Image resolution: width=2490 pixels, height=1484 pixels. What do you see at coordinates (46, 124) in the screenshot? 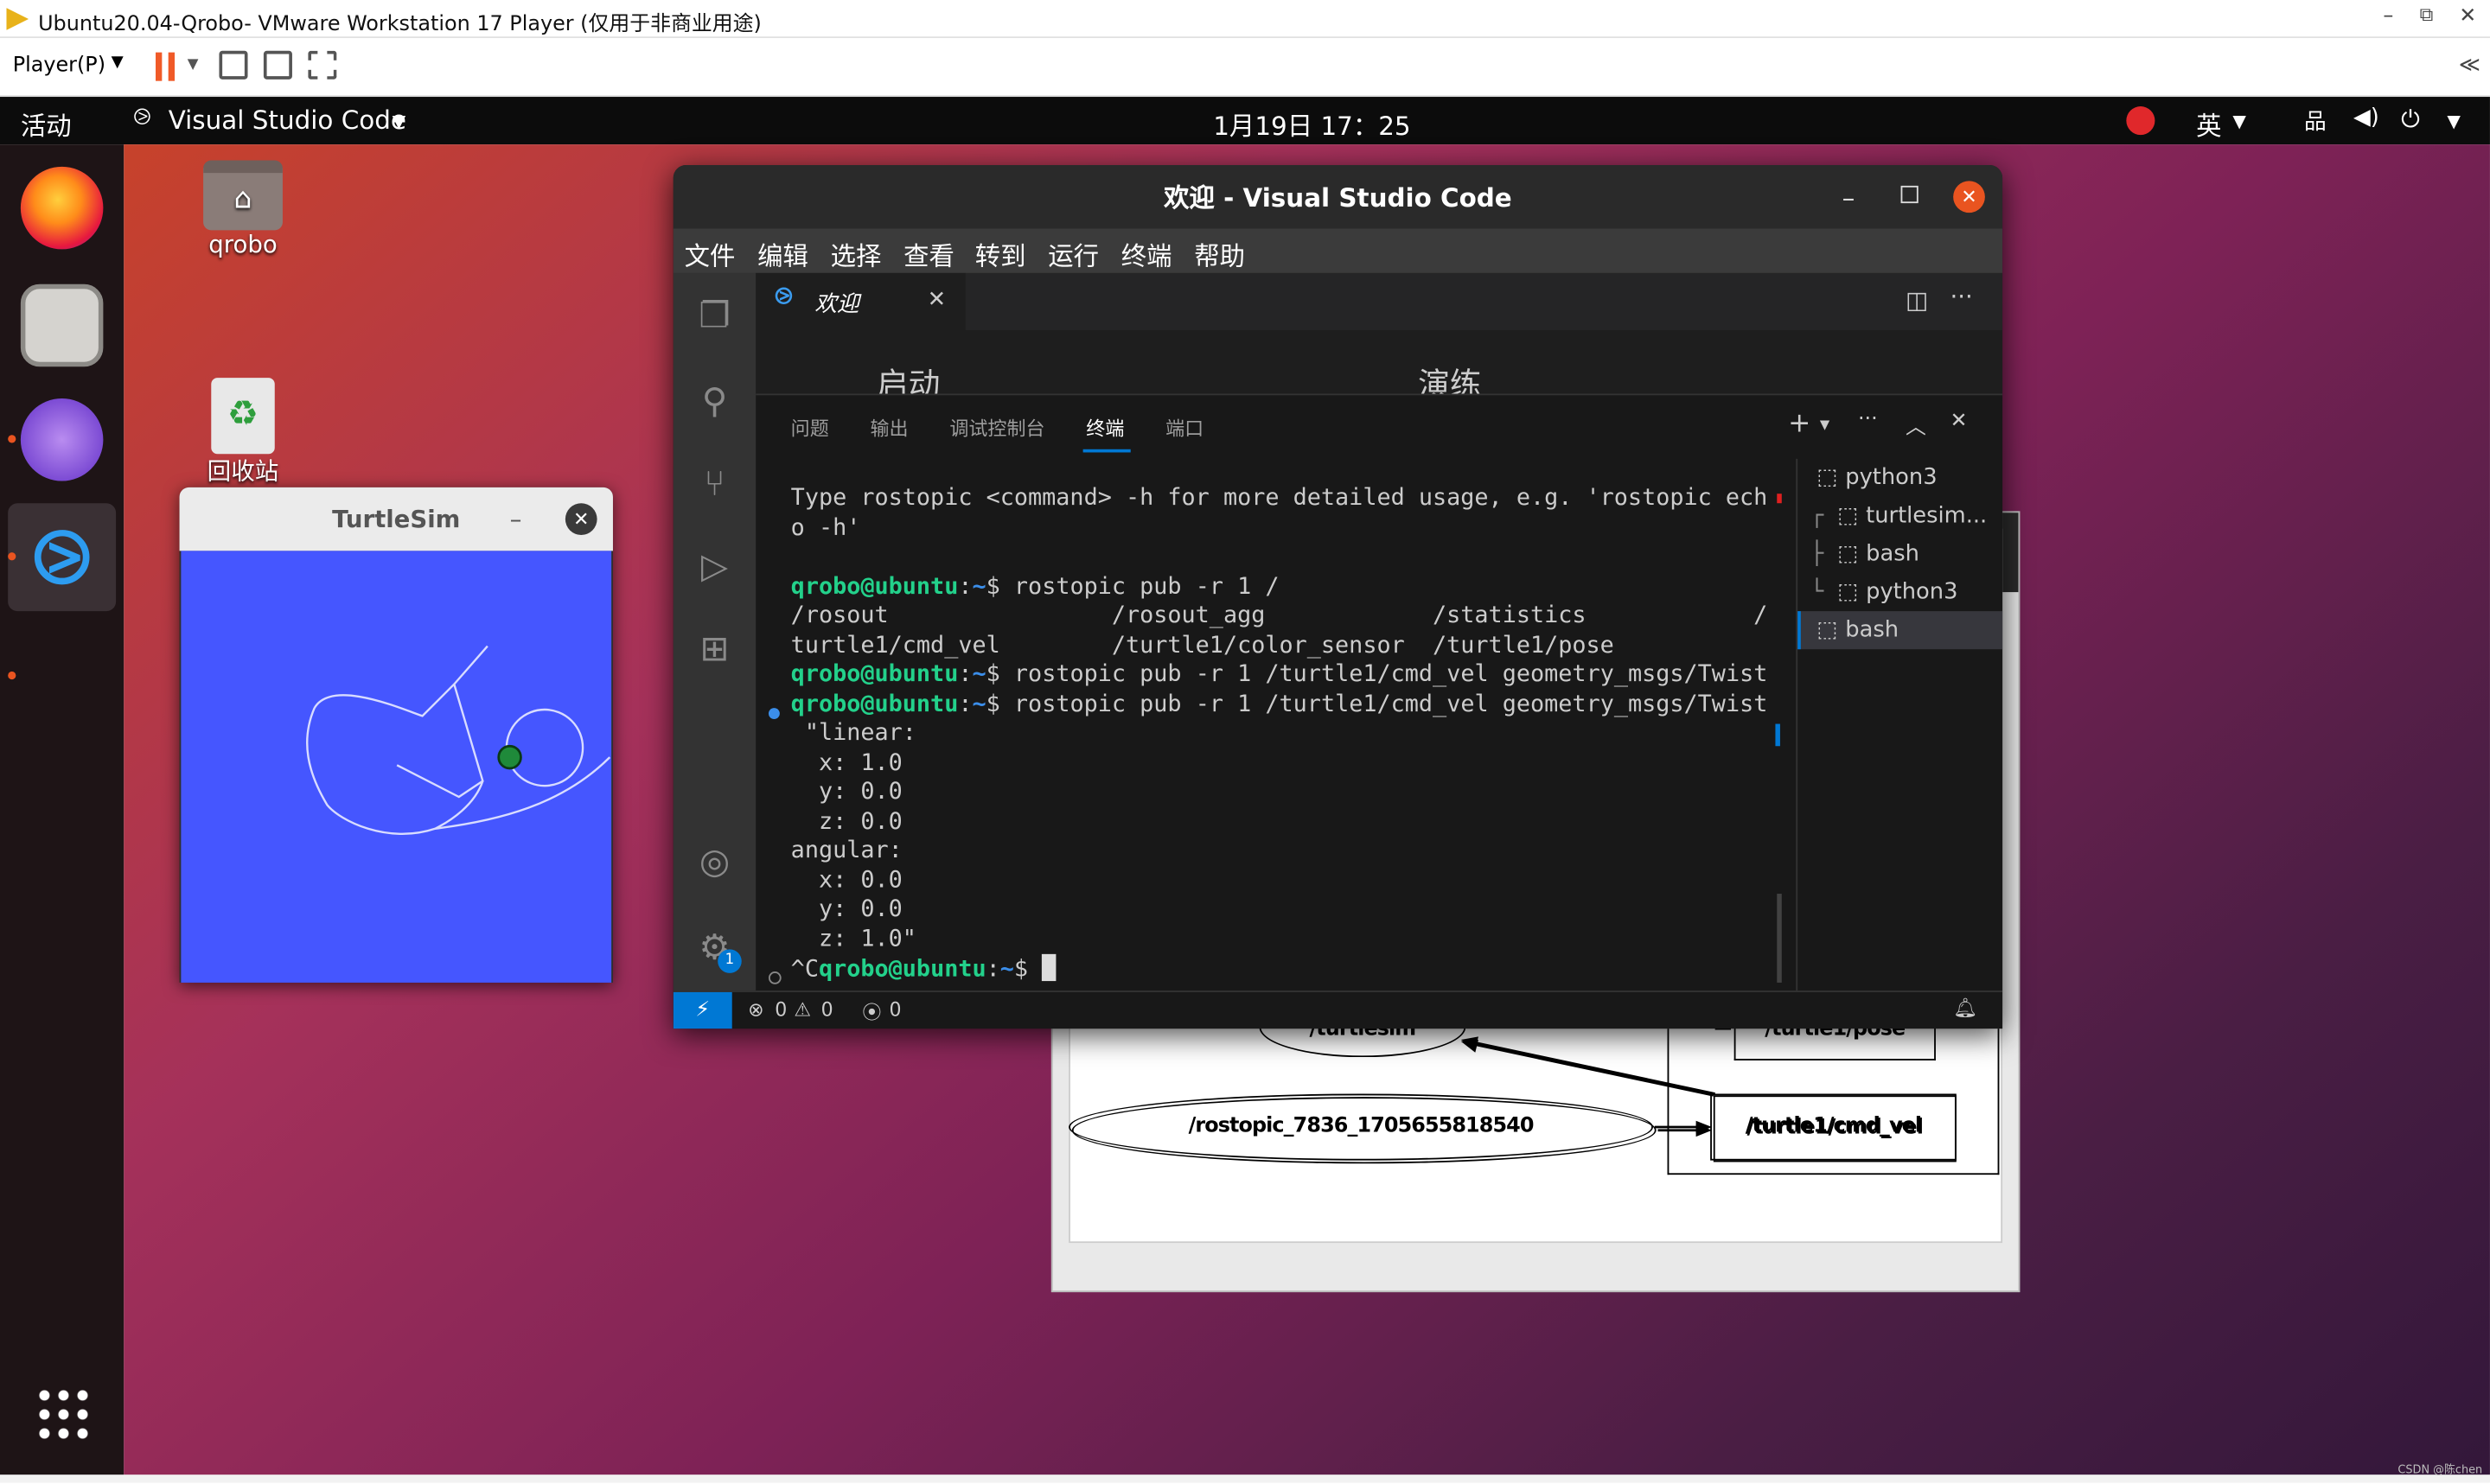
I see `activities-button: 活动` at bounding box center [46, 124].